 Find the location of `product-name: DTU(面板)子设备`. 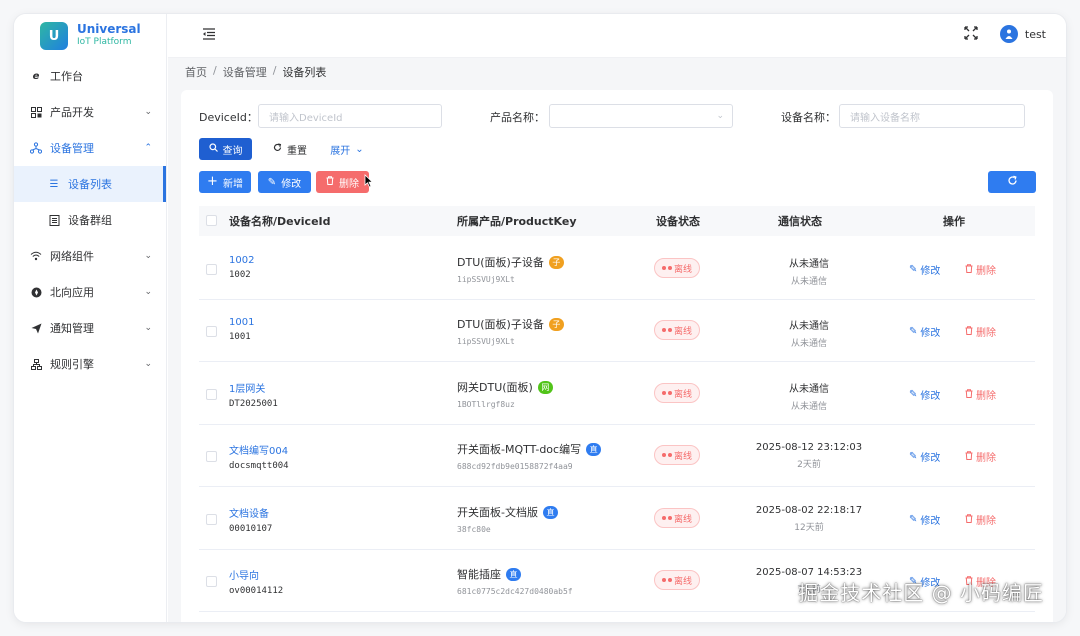

product-name: DTU(面板)子设备 is located at coordinates (500, 262).